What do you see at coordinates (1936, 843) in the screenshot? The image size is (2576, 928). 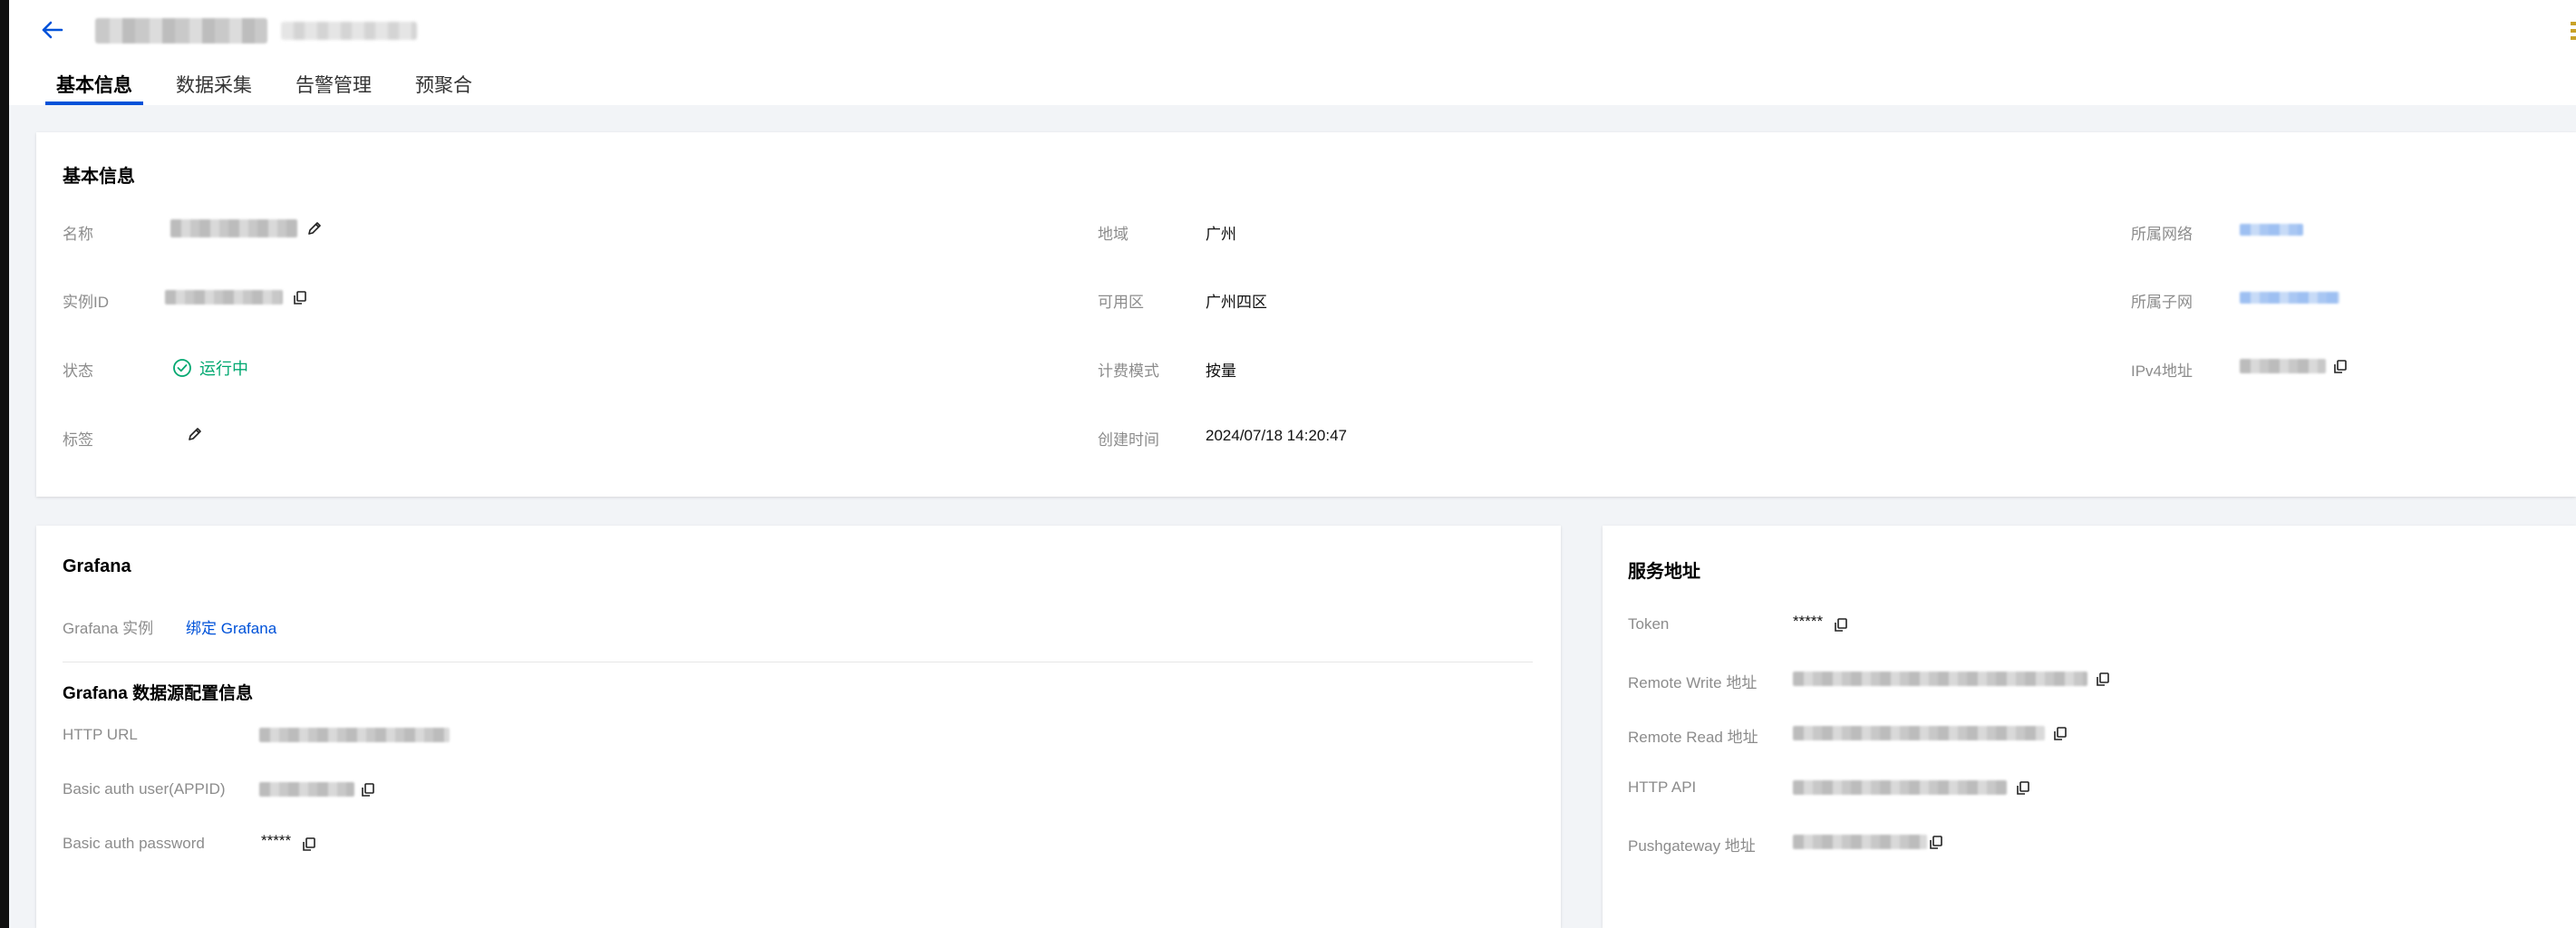 I see `copy-pushgateway-icon` at bounding box center [1936, 843].